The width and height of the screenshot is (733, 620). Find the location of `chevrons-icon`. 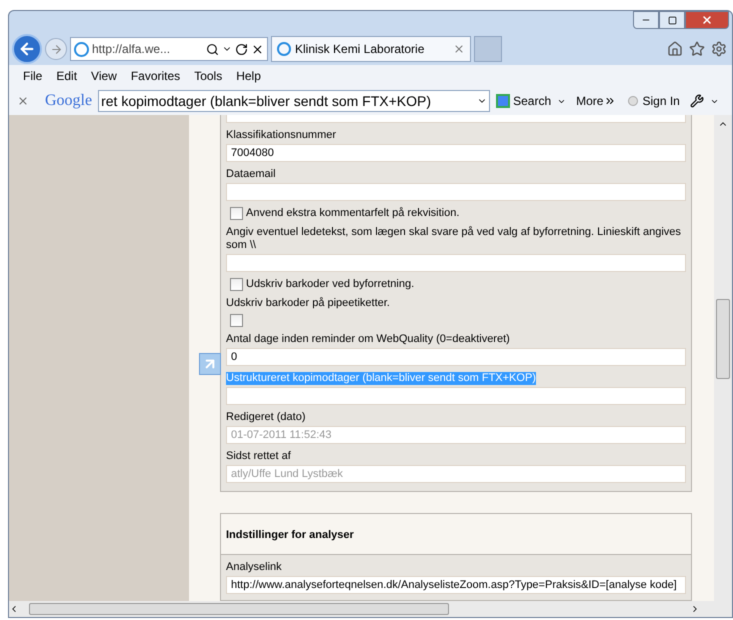

chevrons-icon is located at coordinates (610, 101).